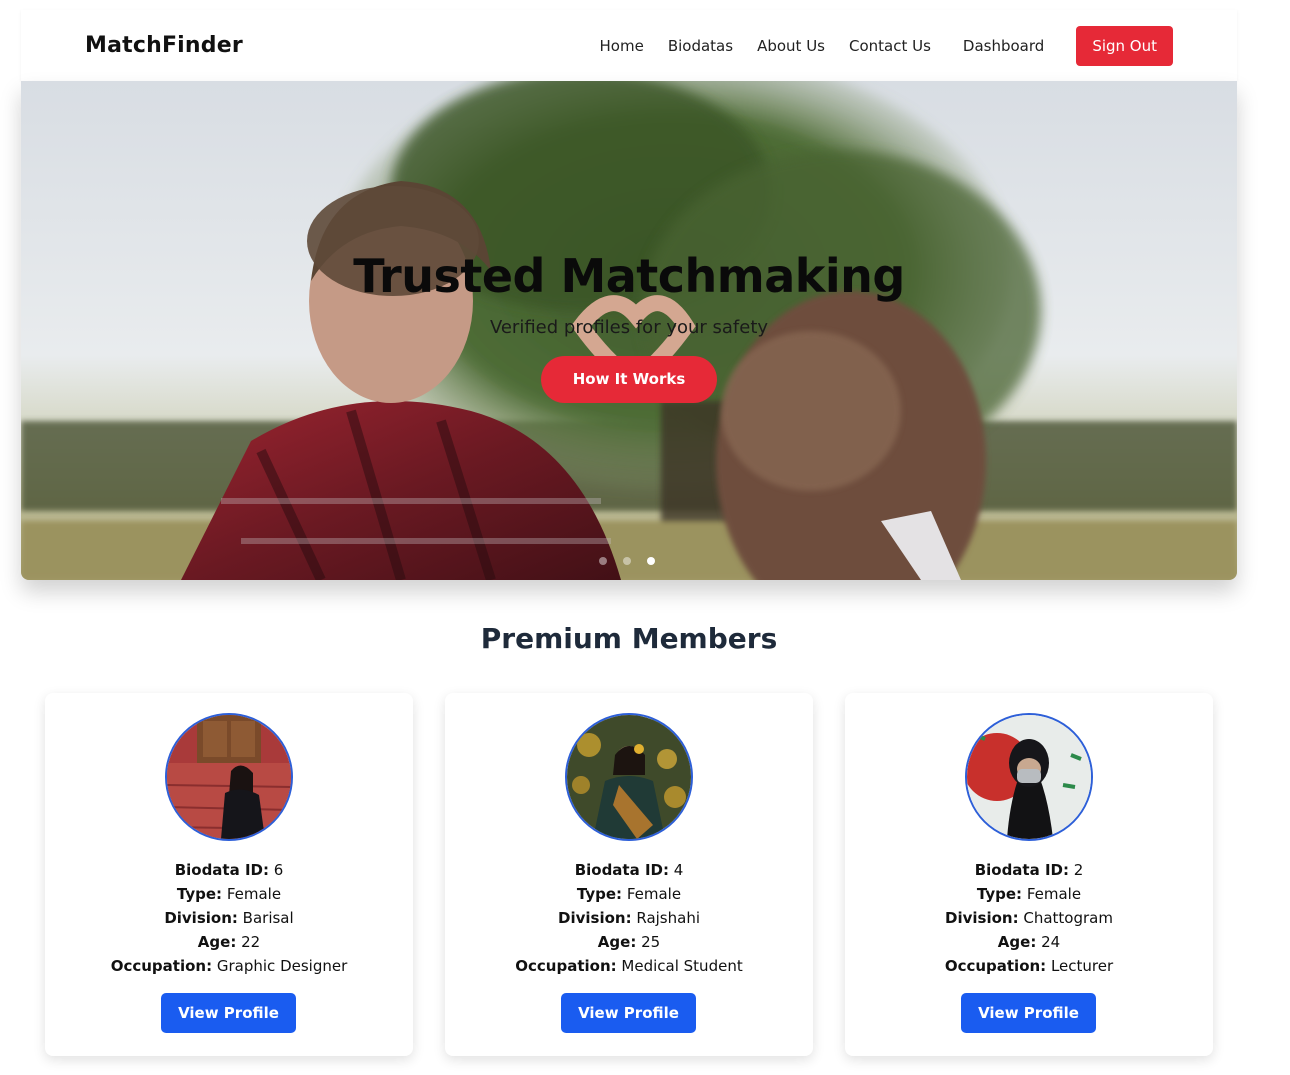 The height and width of the screenshot is (1075, 1290). I want to click on age-row: Age: 22, so click(229, 942).